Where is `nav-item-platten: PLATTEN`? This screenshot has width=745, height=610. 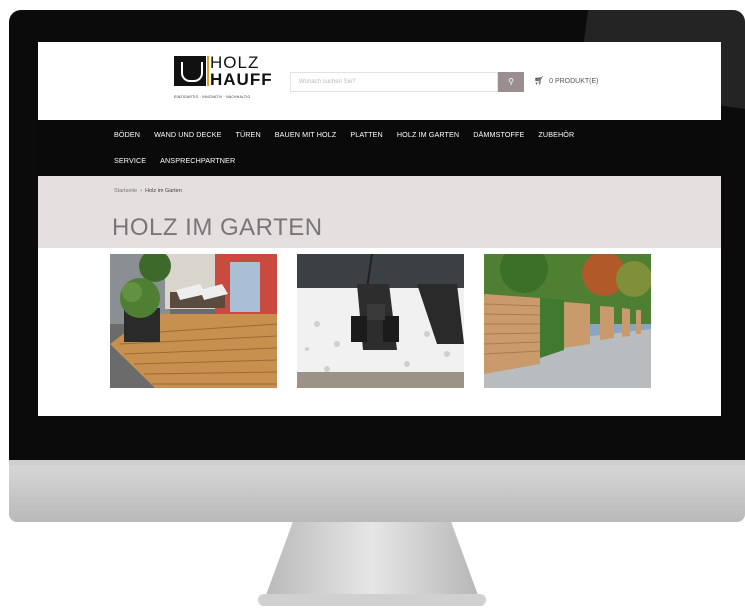 nav-item-platten: PLATTEN is located at coordinates (366, 136).